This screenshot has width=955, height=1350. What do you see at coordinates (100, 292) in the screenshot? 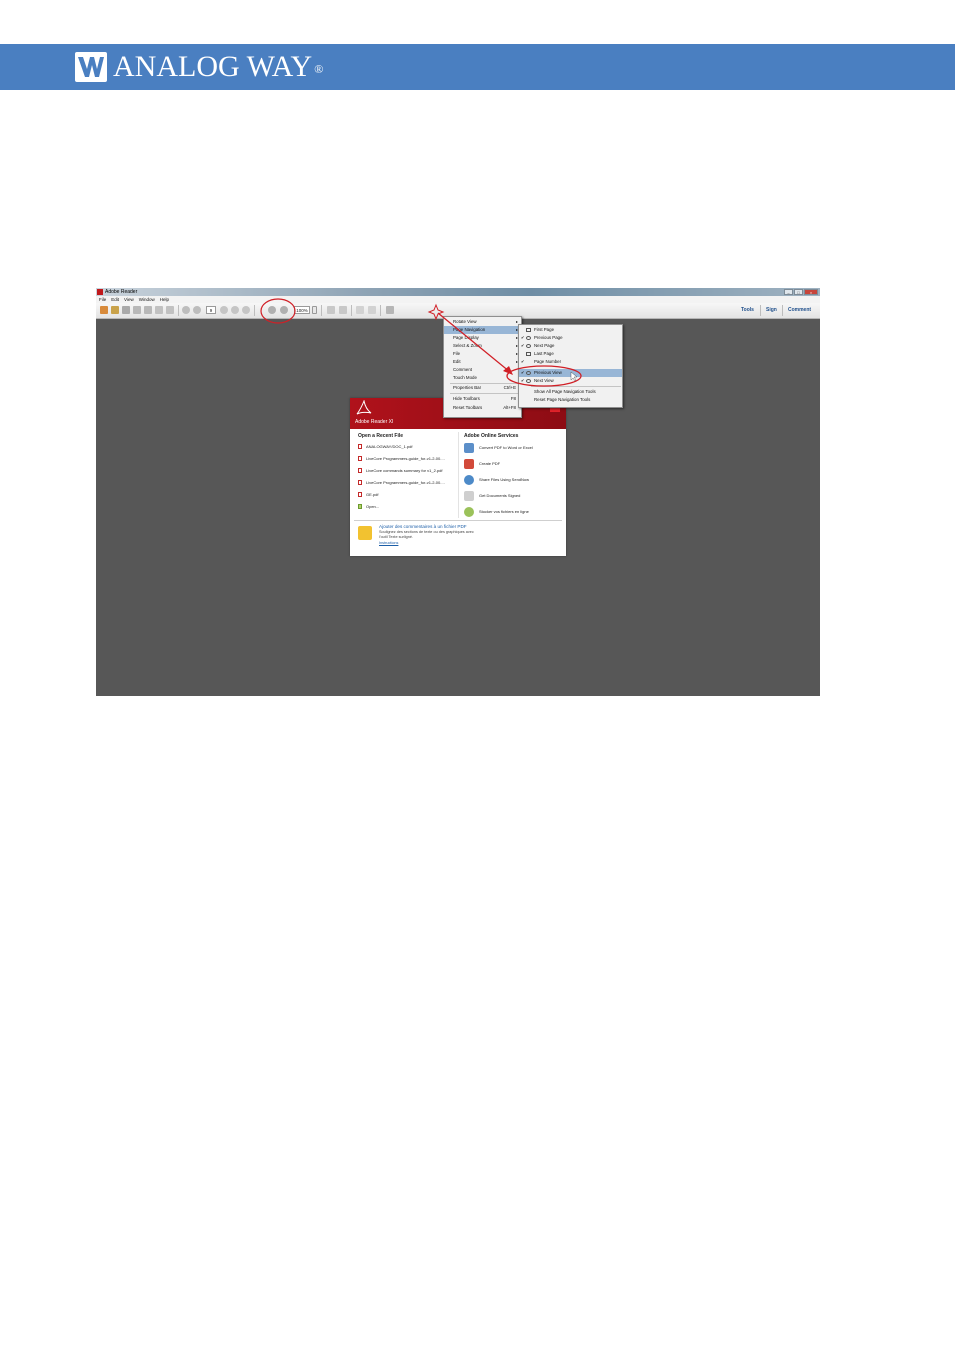
I see `adobe-app-icon` at bounding box center [100, 292].